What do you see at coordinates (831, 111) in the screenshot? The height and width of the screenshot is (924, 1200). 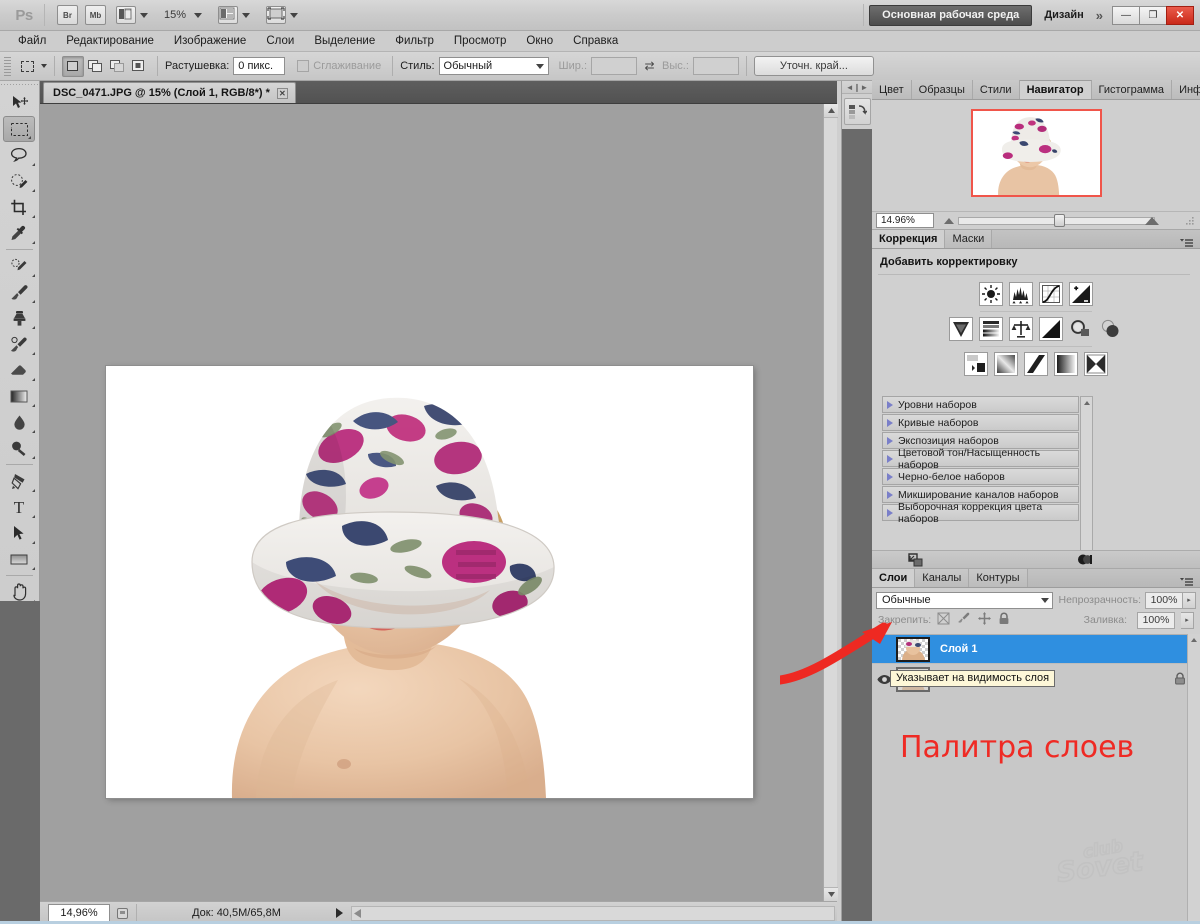 I see `scroll-up-arrow-icon` at bounding box center [831, 111].